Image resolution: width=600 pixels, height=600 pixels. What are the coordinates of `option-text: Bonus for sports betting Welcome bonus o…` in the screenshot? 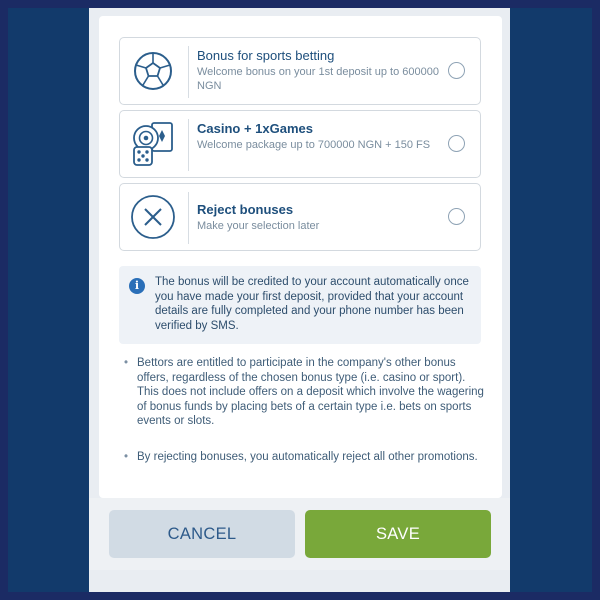 It's located at (322, 70).